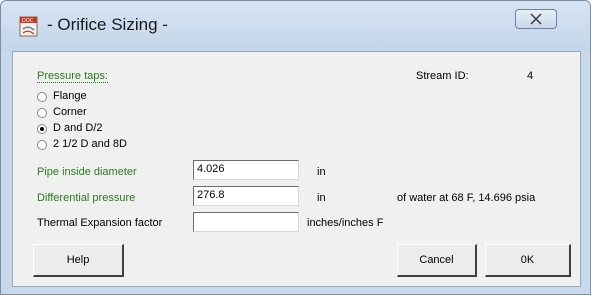 The width and height of the screenshot is (591, 295). I want to click on ok-button: 0K, so click(528, 260).